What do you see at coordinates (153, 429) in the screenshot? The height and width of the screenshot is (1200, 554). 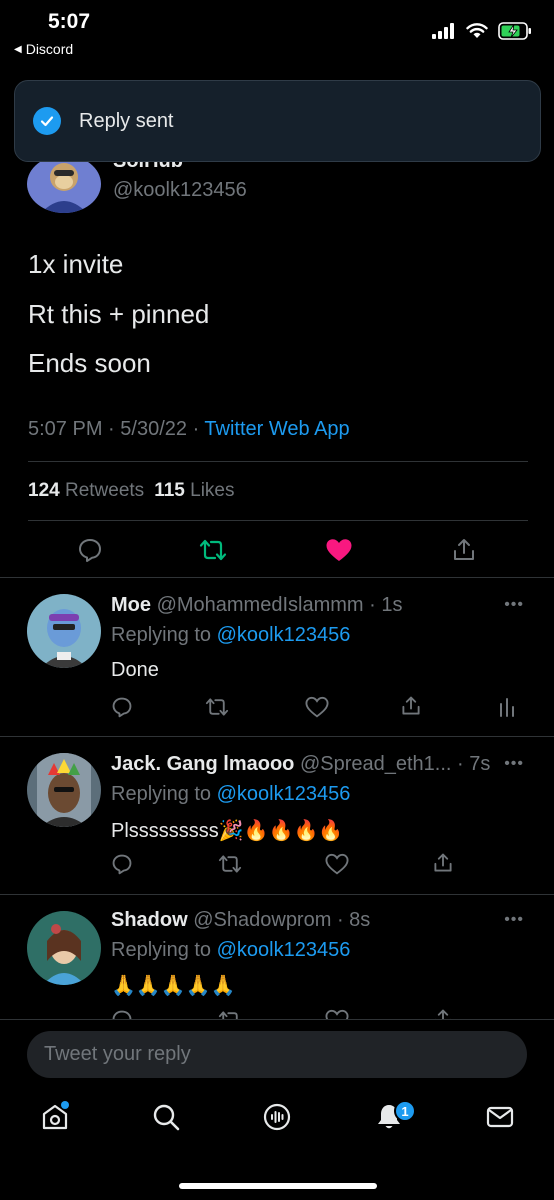 I see `tweet-date: 5/30/22` at bounding box center [153, 429].